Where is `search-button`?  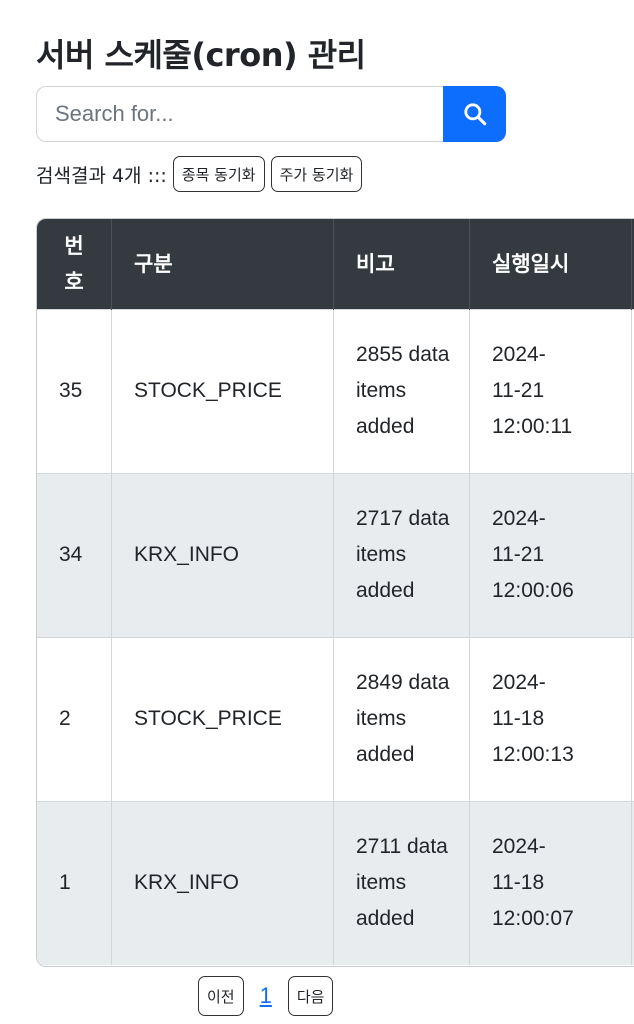
search-button is located at coordinates (474, 114).